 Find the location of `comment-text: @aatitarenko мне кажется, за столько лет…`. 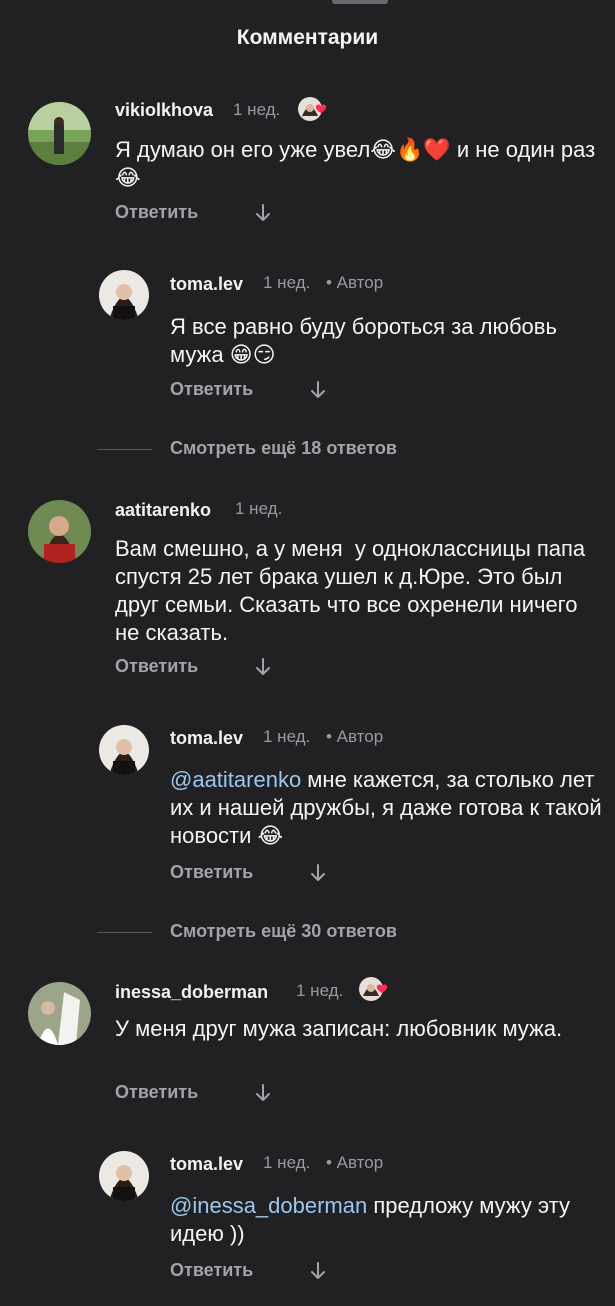

comment-text: @aatitarenko мне кажется, за столько лет… is located at coordinates (392, 808).